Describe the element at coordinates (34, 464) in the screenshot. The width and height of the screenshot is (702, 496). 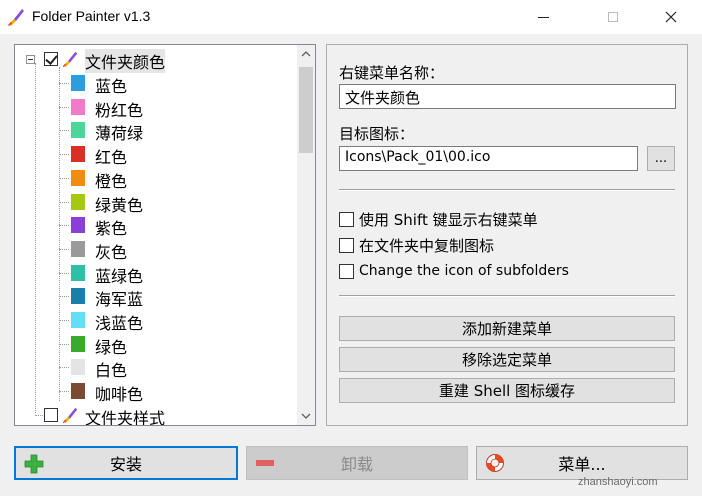
I see `plus-icon` at that location.